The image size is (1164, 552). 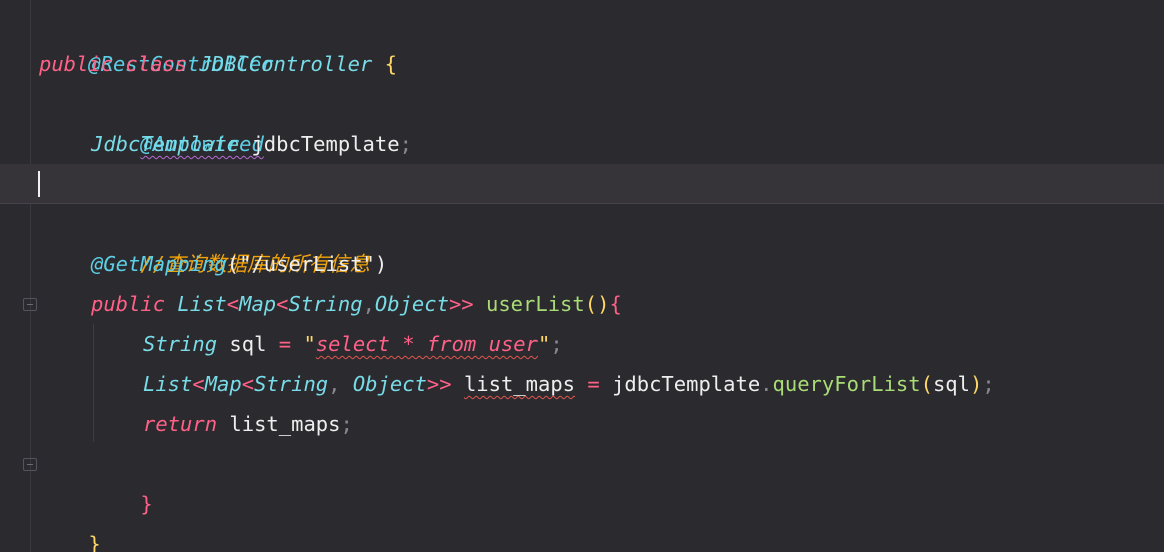 What do you see at coordinates (544, 344) in the screenshot?
I see `quote-close: "` at bounding box center [544, 344].